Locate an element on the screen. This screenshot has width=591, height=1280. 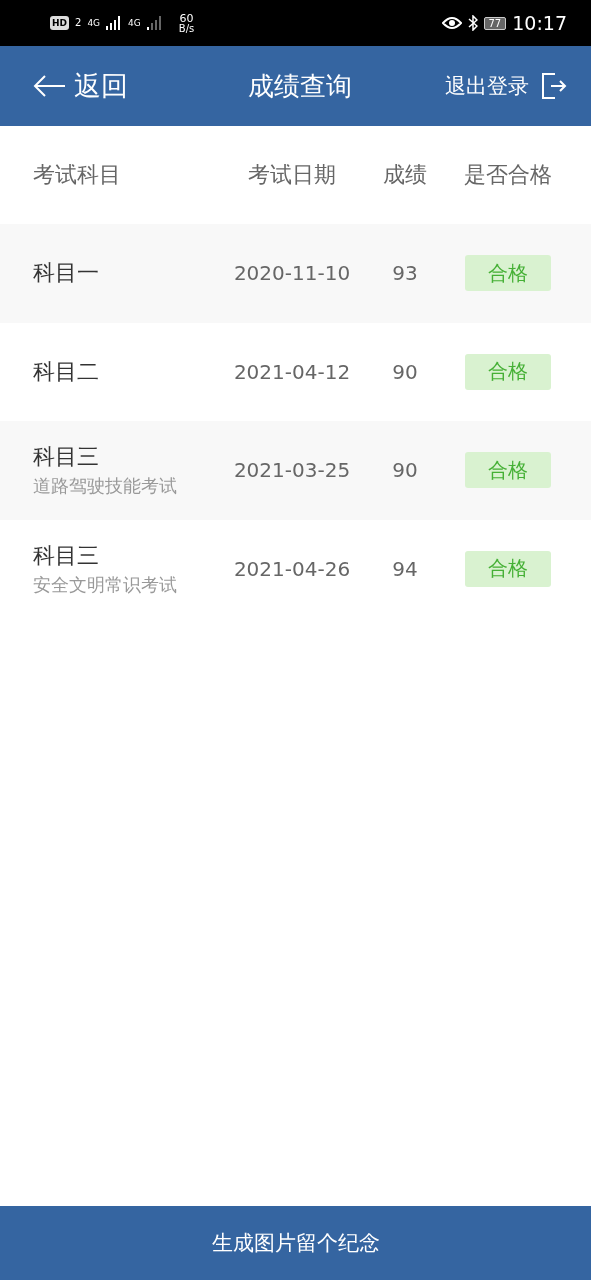
speed-unit: B/s is located at coordinates (186, 28).